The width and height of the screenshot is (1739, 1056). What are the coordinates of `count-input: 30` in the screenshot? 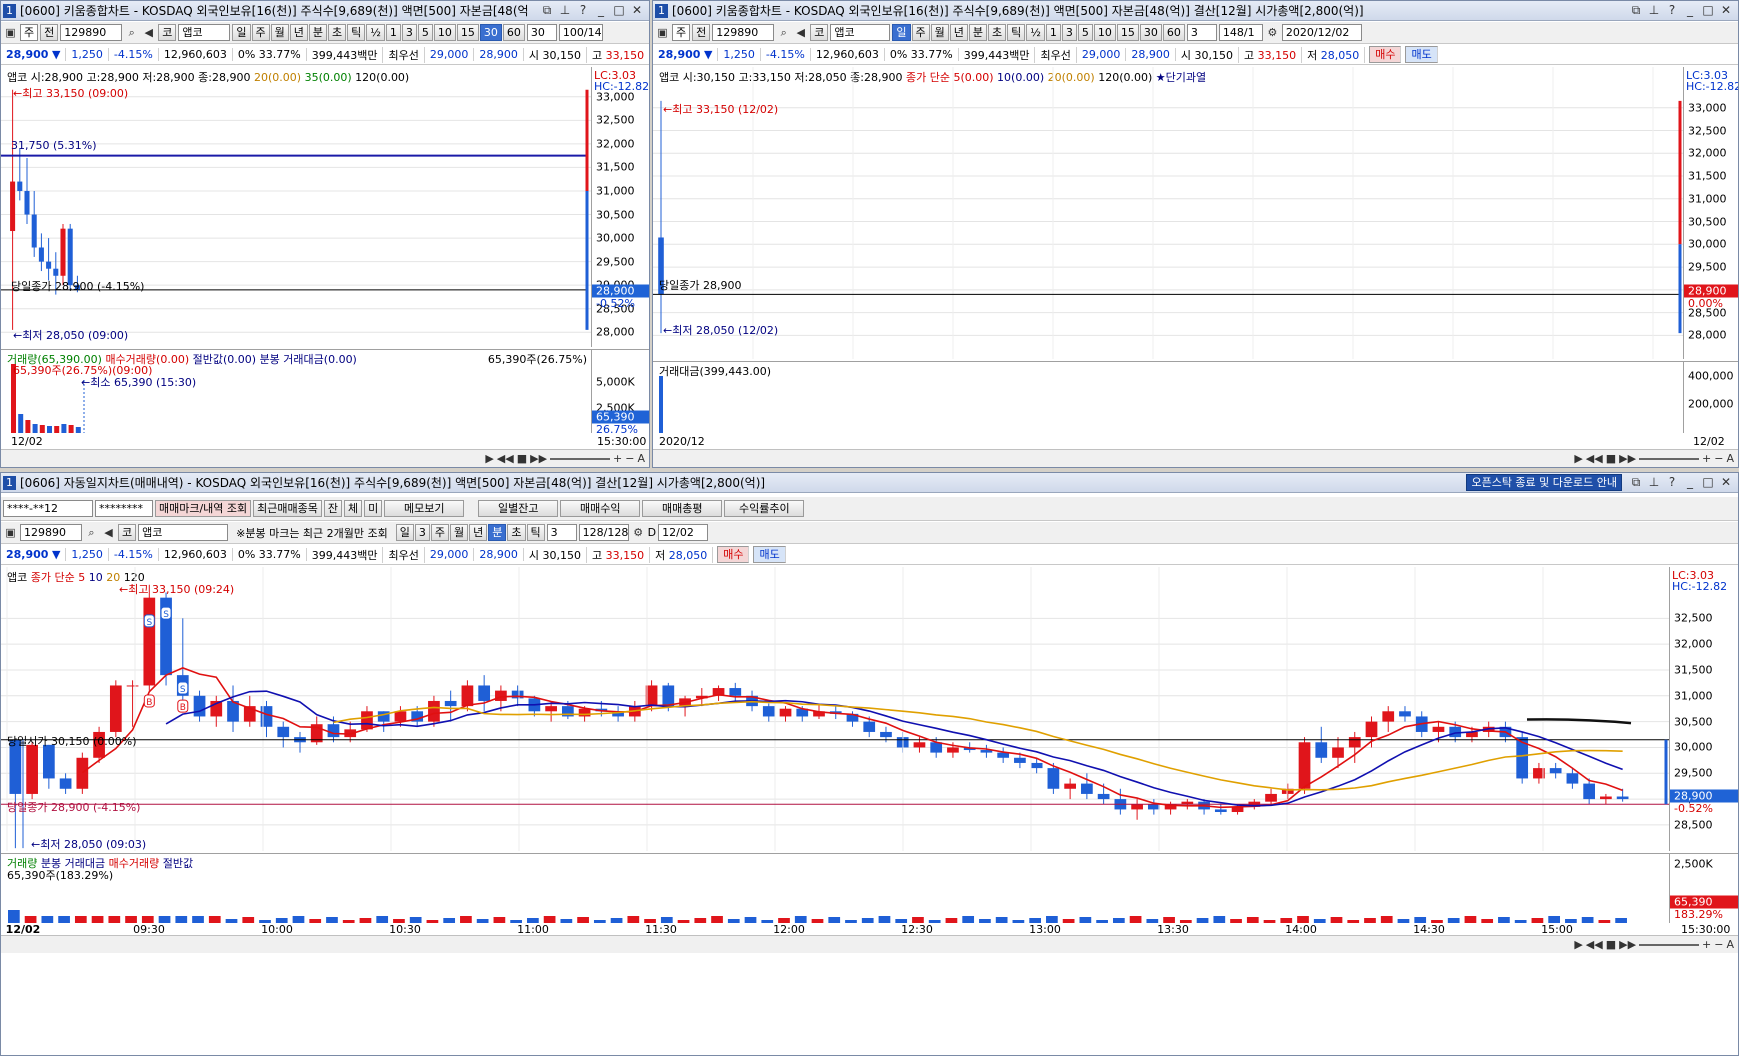 It's located at (541, 32).